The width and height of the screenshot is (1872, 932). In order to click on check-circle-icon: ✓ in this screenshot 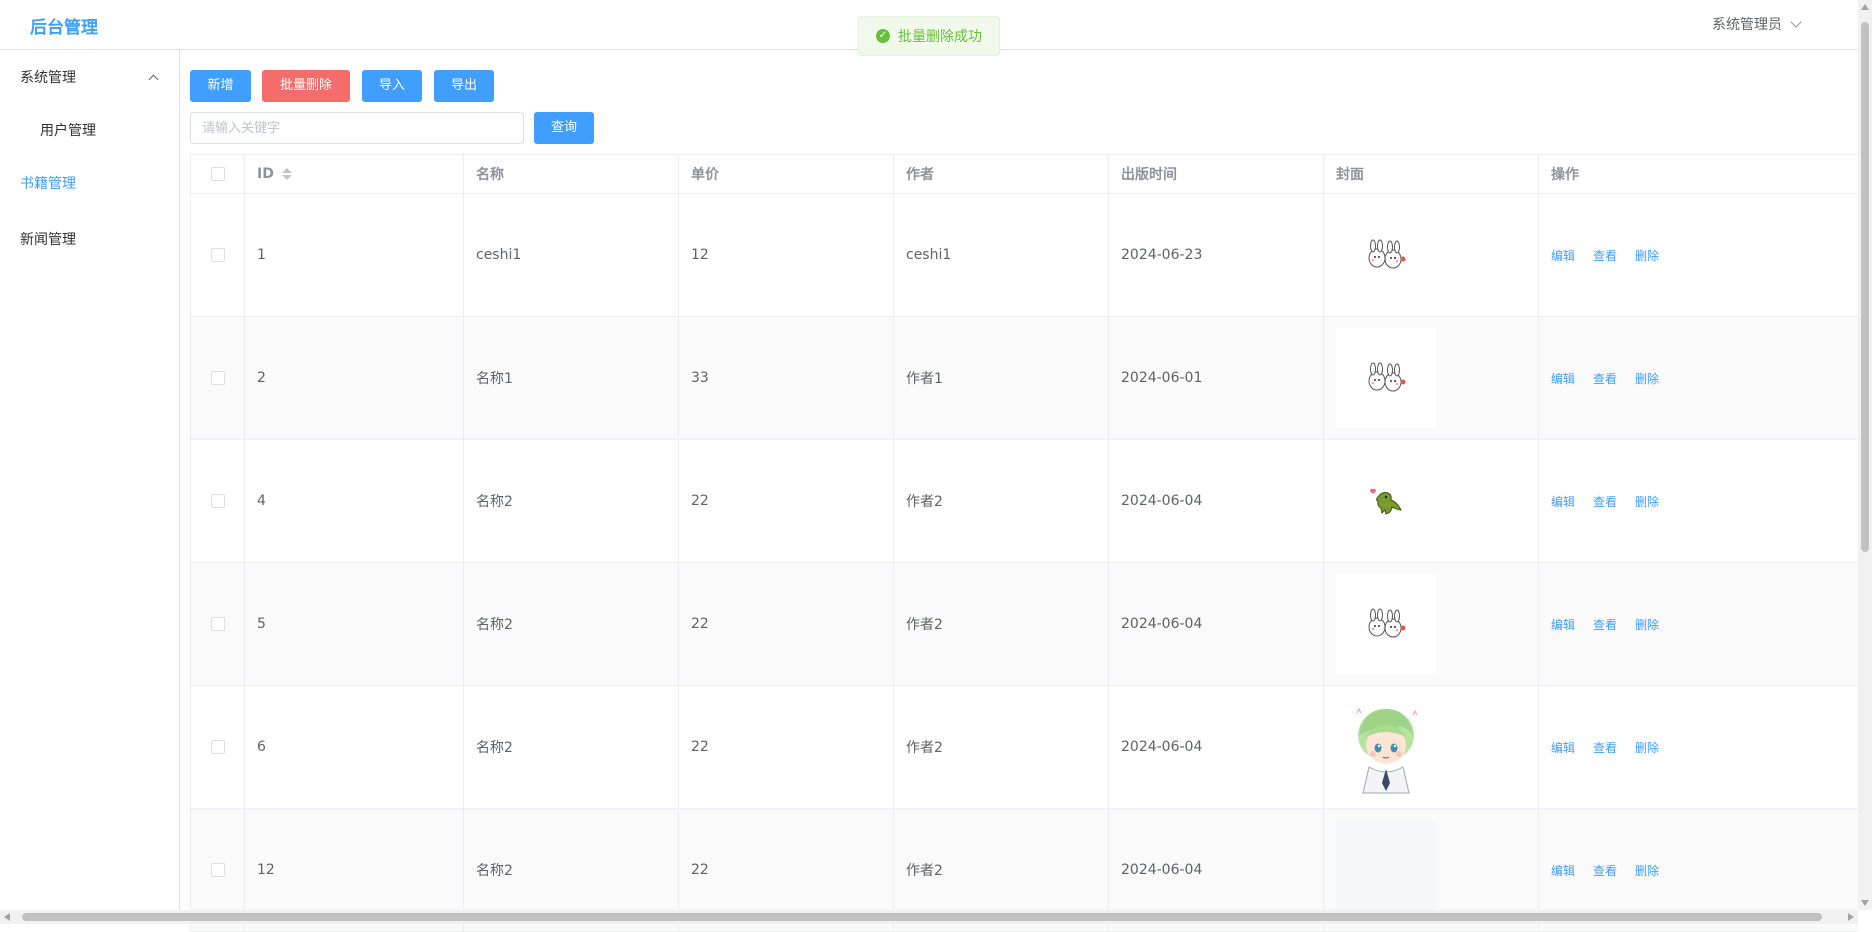, I will do `click(883, 36)`.